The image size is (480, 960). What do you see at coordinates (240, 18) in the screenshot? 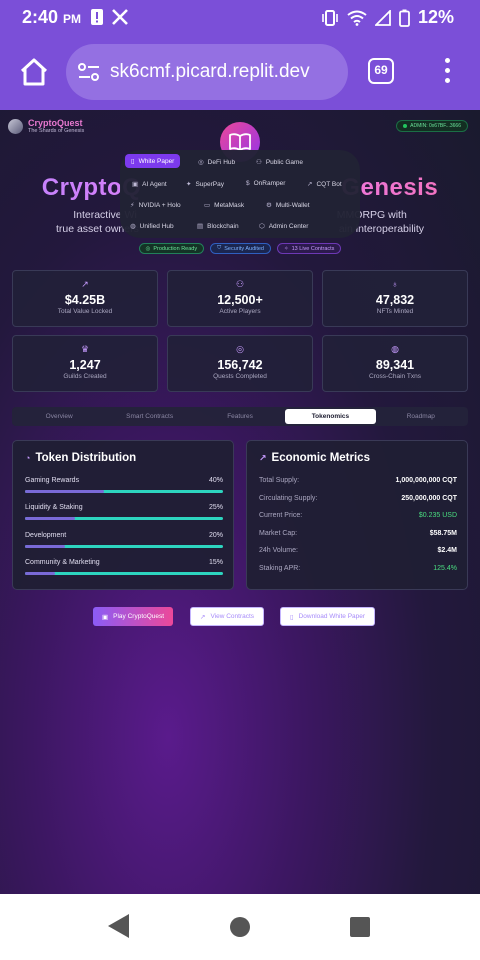
I see `status-bar: 2:40 PM 12%` at bounding box center [240, 18].